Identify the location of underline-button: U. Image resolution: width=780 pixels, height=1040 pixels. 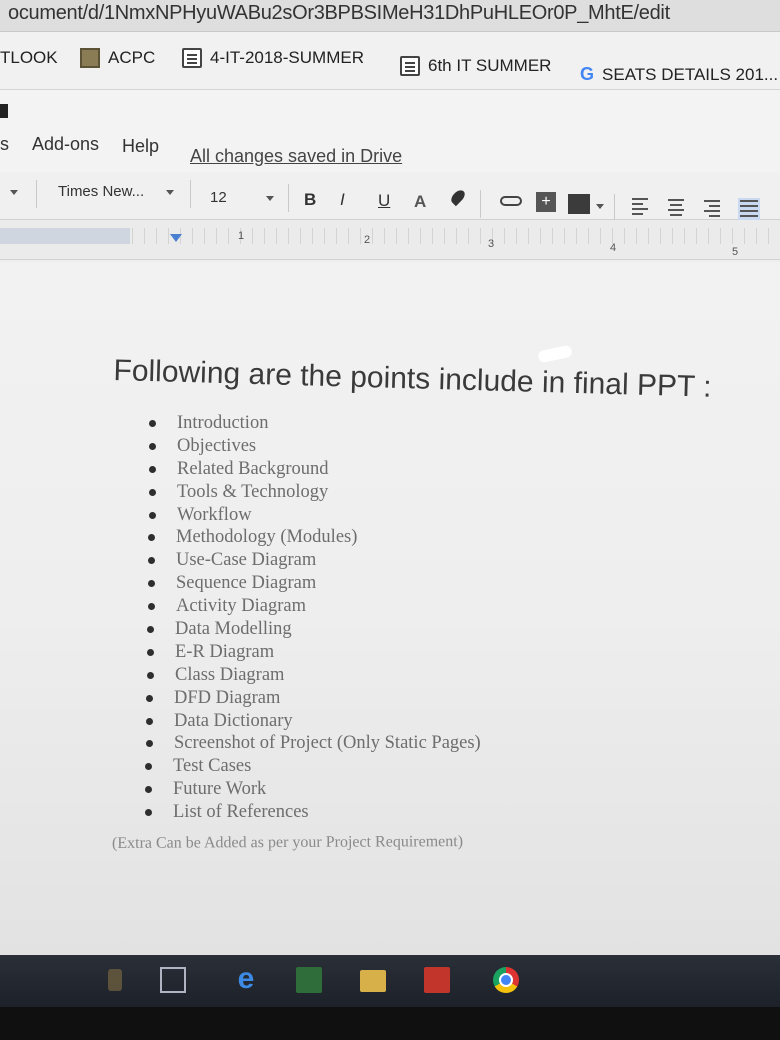
(384, 201).